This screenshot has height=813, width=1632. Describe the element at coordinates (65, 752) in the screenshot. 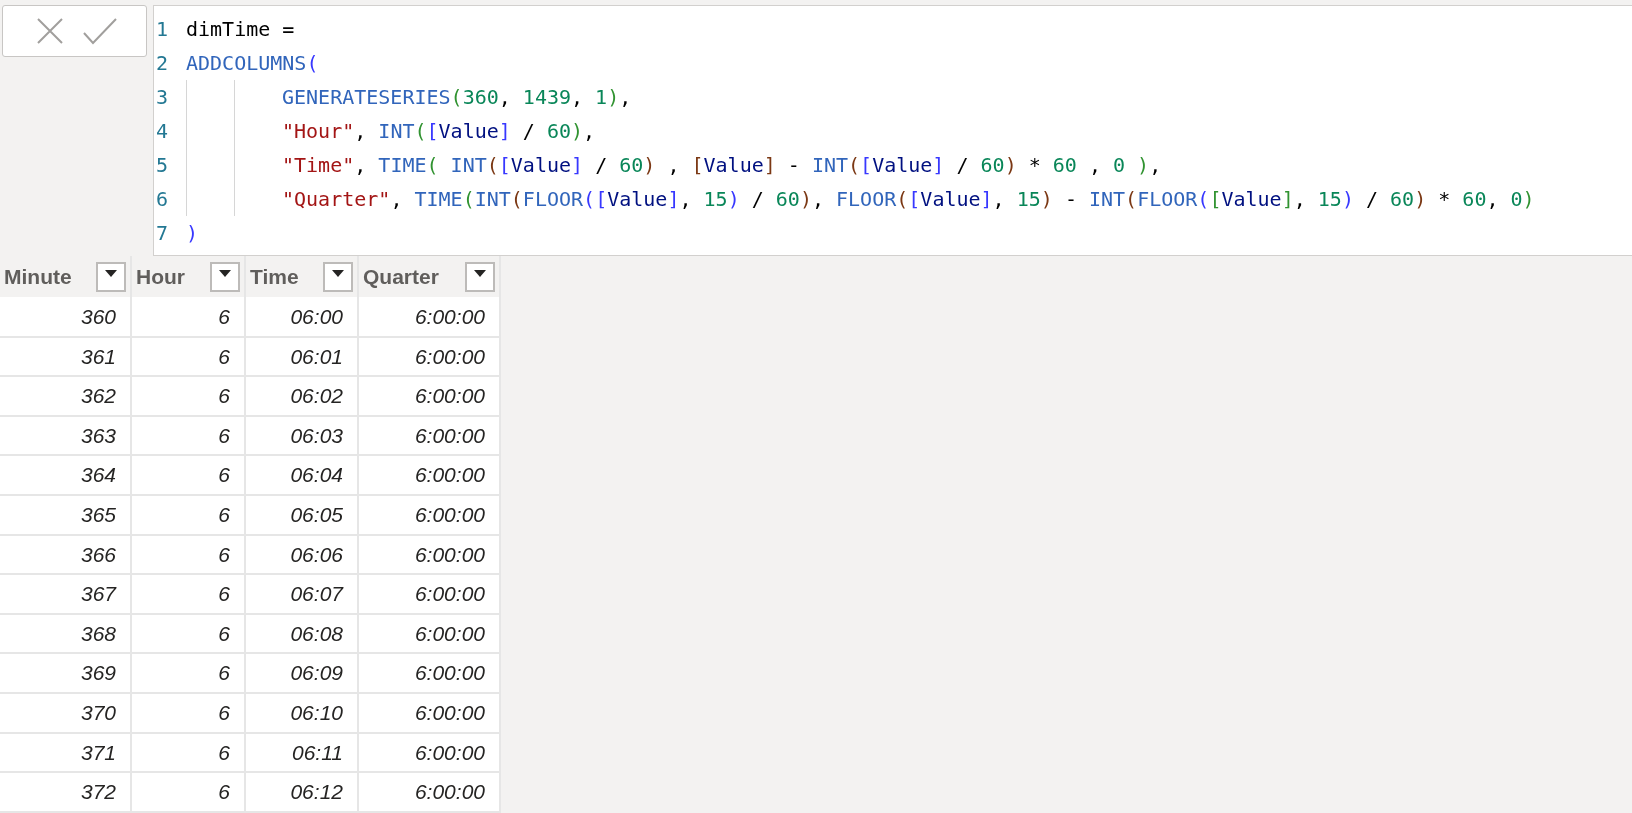

I see `table-cell: 371` at that location.